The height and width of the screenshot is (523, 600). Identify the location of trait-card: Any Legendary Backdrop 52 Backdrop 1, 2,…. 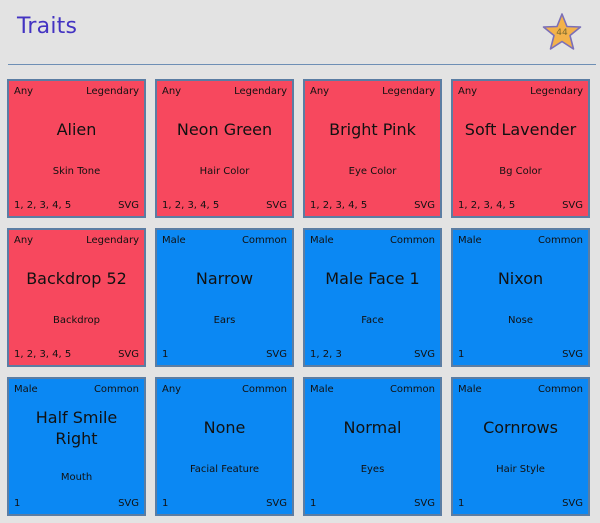
(76, 297).